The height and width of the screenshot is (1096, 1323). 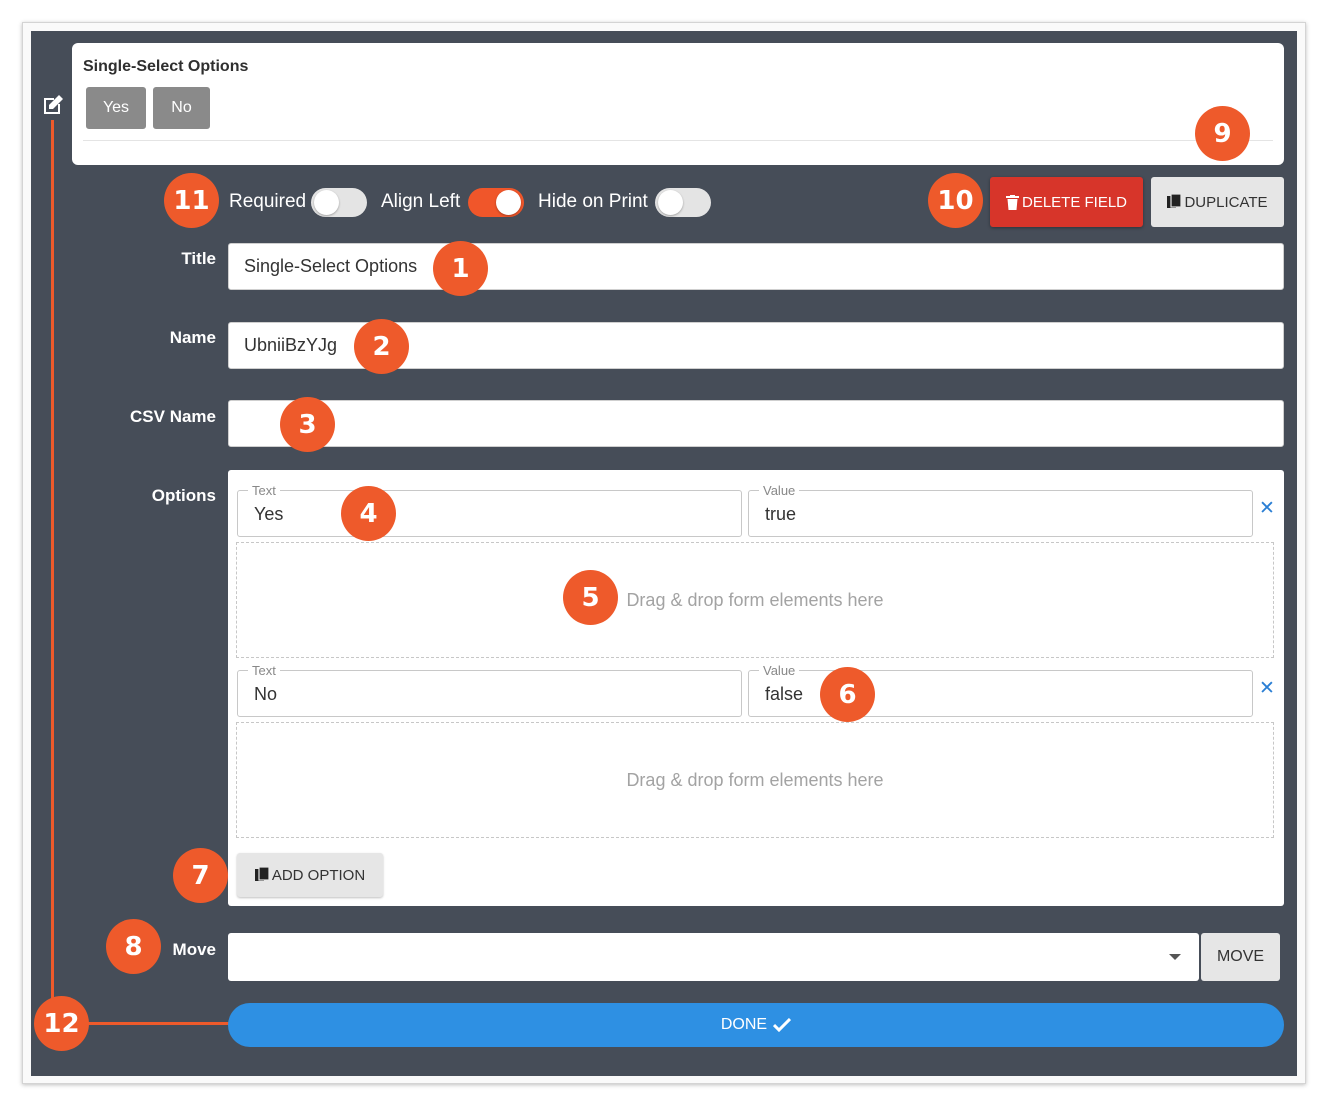 I want to click on connector-line-vertical, so click(x=52, y=571).